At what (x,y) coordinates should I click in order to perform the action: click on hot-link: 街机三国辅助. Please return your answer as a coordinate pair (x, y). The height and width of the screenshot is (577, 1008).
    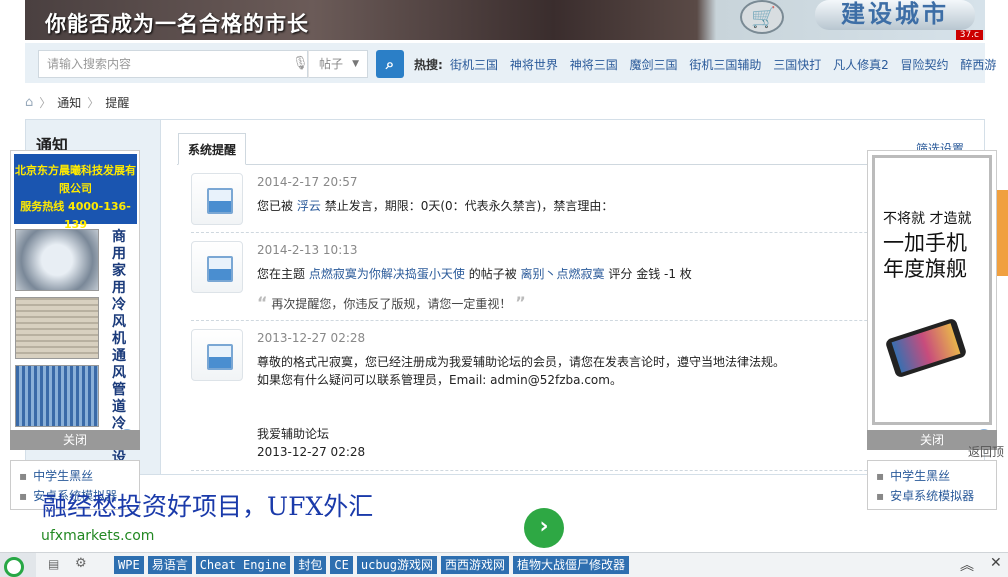
    Looking at the image, I should click on (725, 65).